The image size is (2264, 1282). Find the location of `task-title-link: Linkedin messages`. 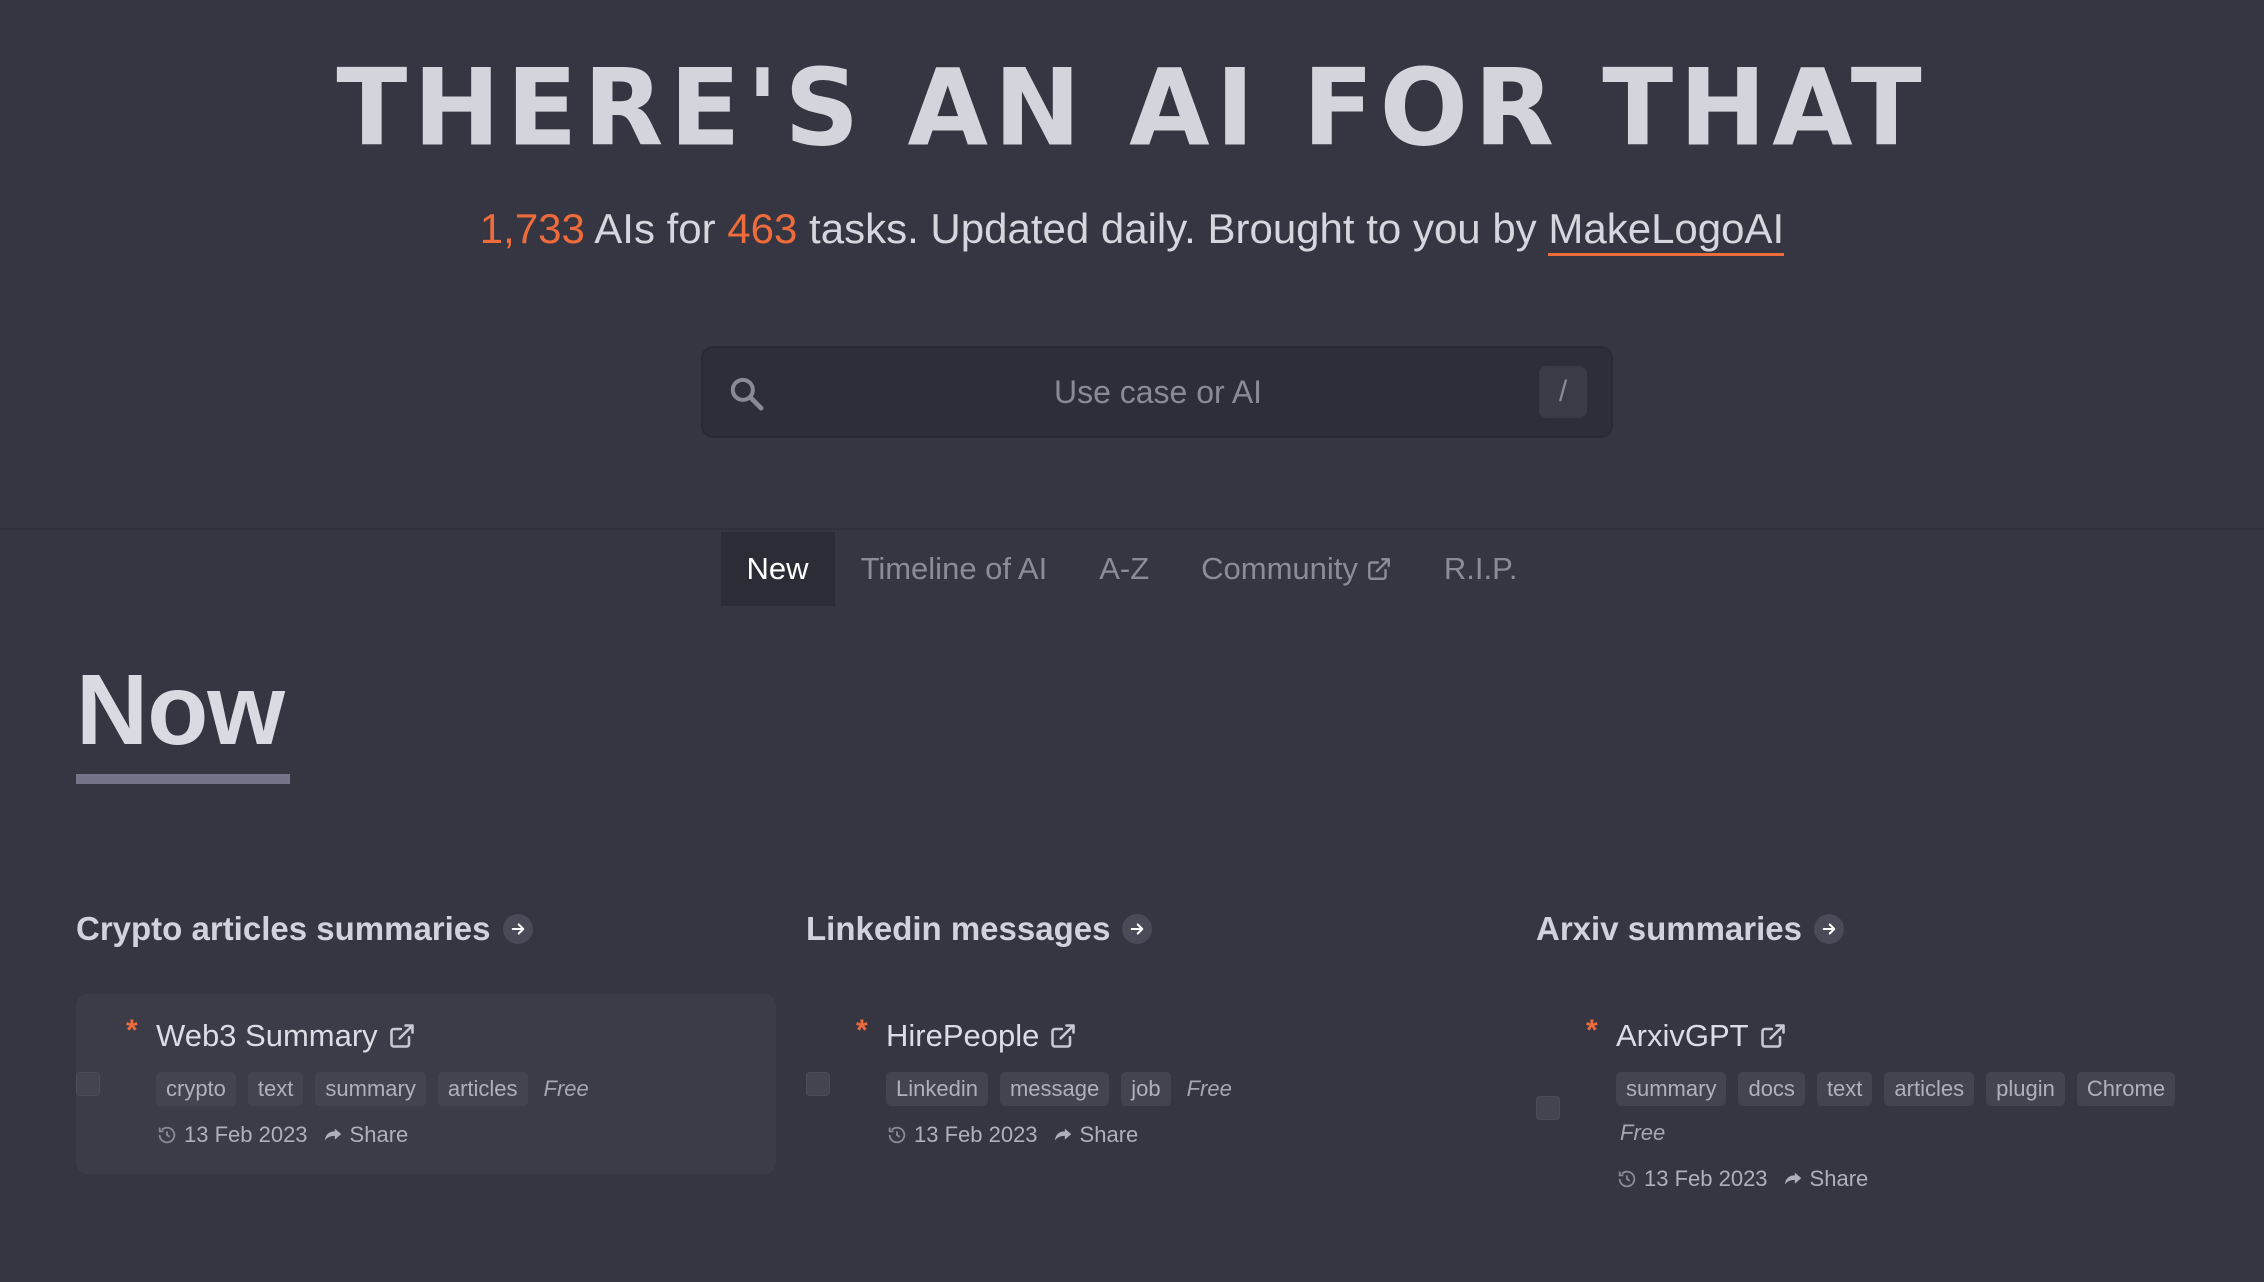

task-title-link: Linkedin messages is located at coordinates (1156, 929).